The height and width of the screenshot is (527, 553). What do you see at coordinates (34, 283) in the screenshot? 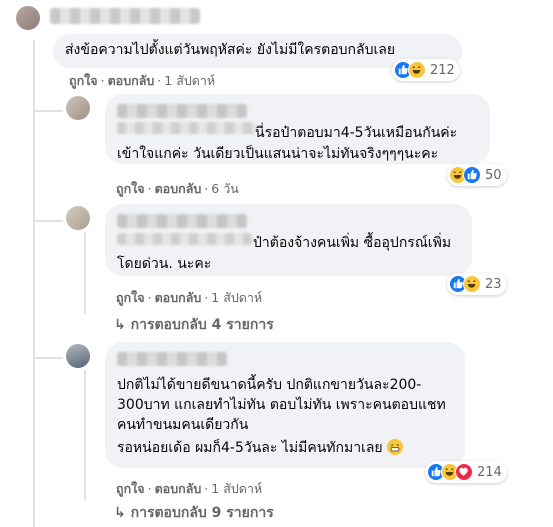
I see `thread-line-main` at bounding box center [34, 283].